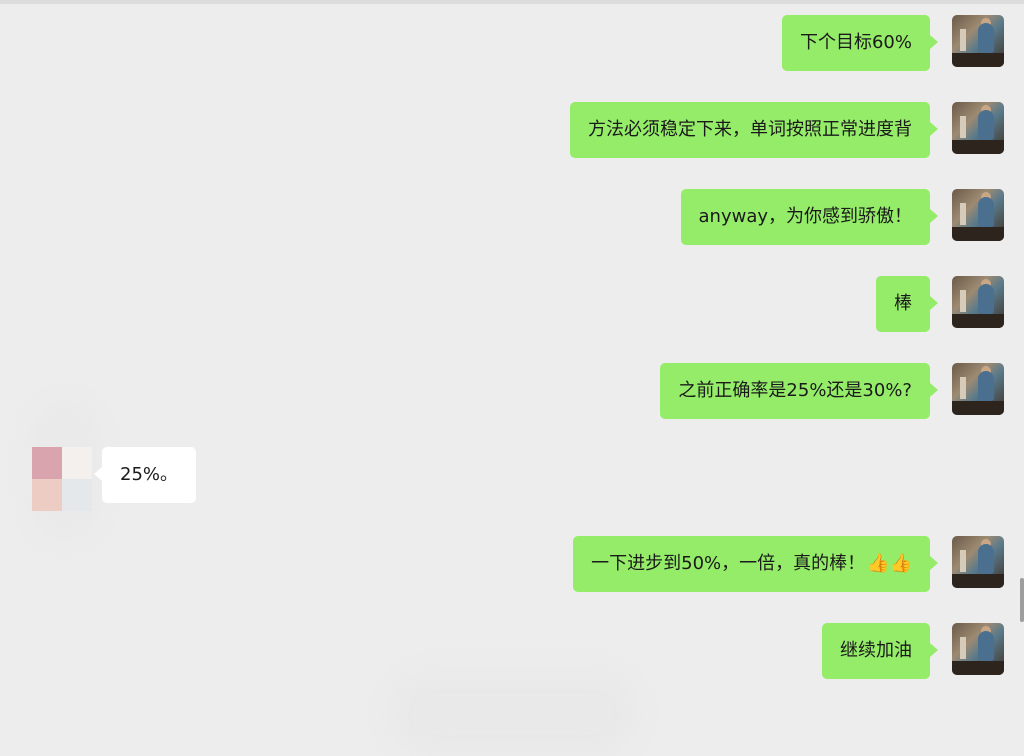 The width and height of the screenshot is (1024, 756). I want to click on scrollbar, so click(1022, 600).